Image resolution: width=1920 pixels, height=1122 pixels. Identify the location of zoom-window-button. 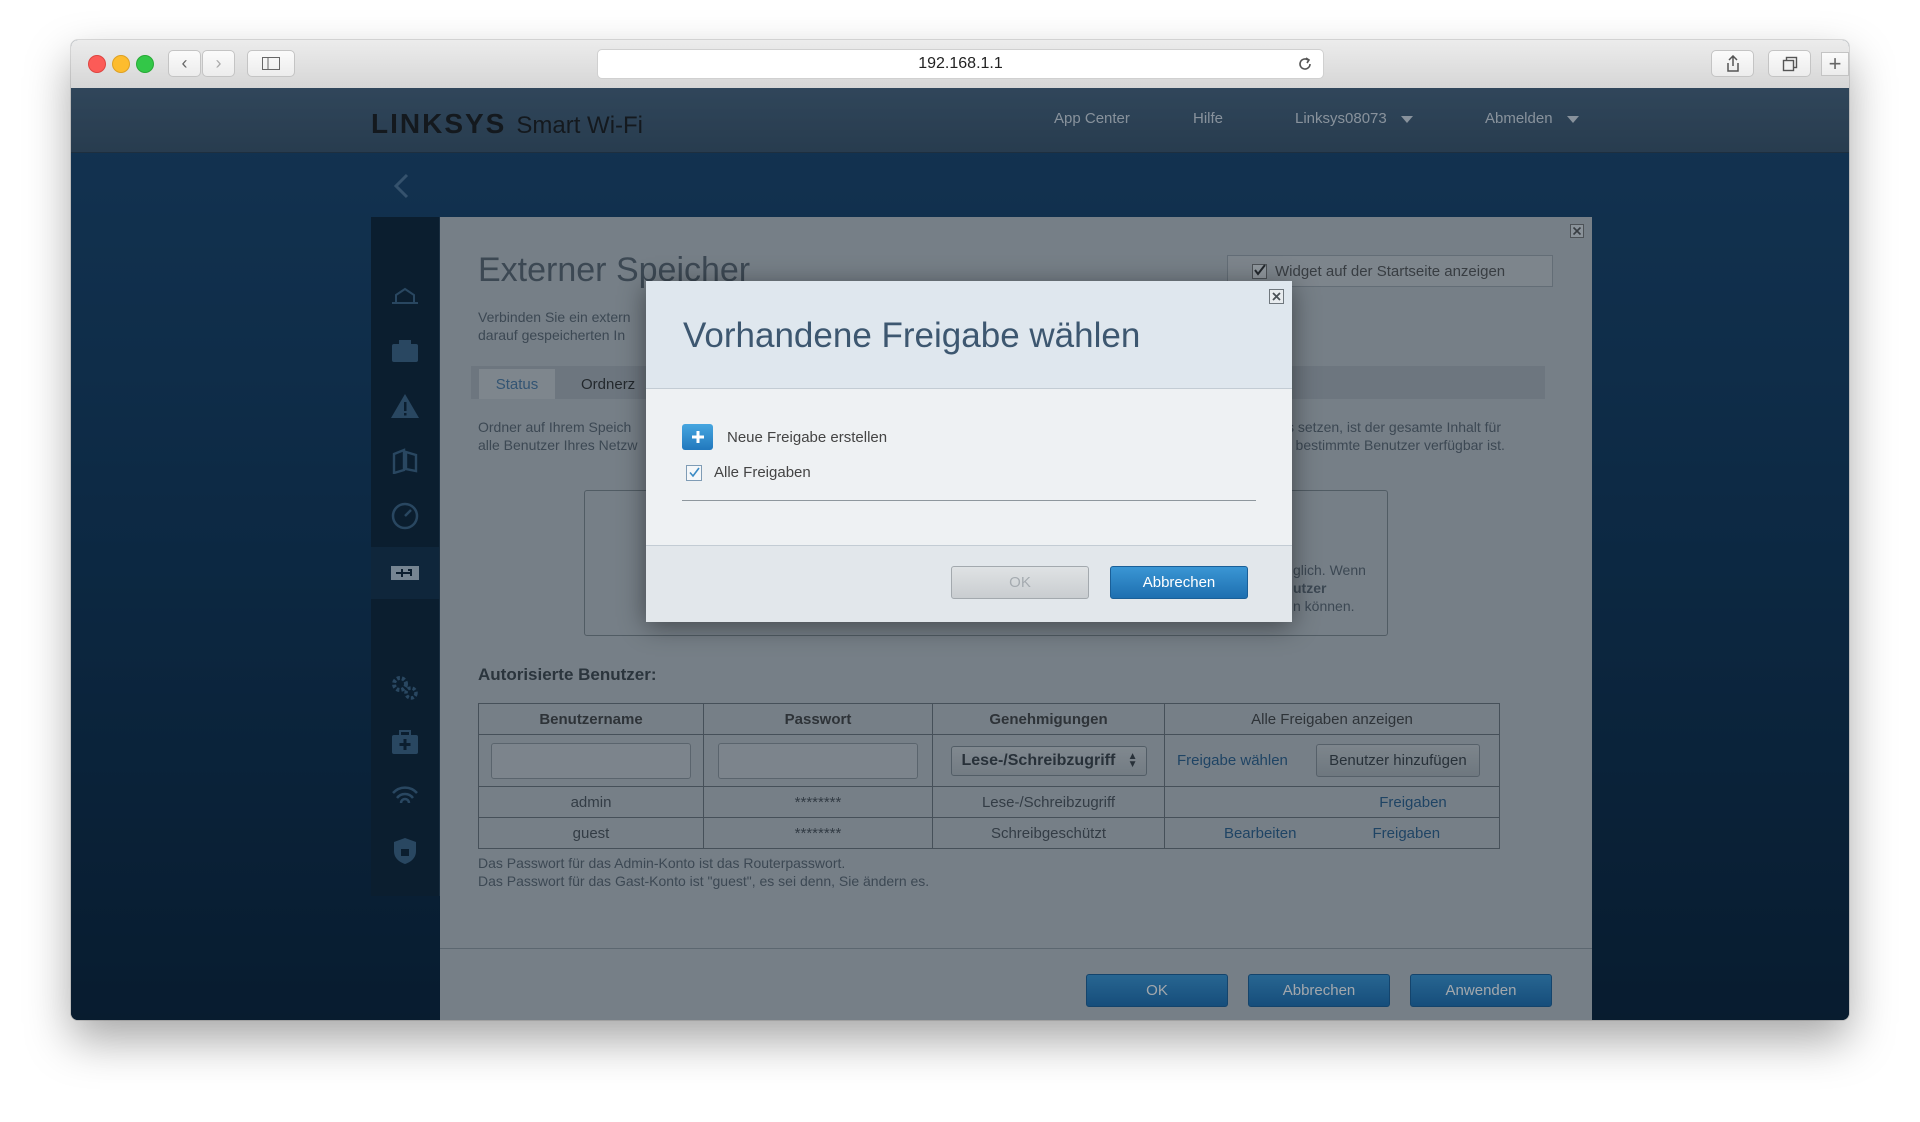
(145, 64).